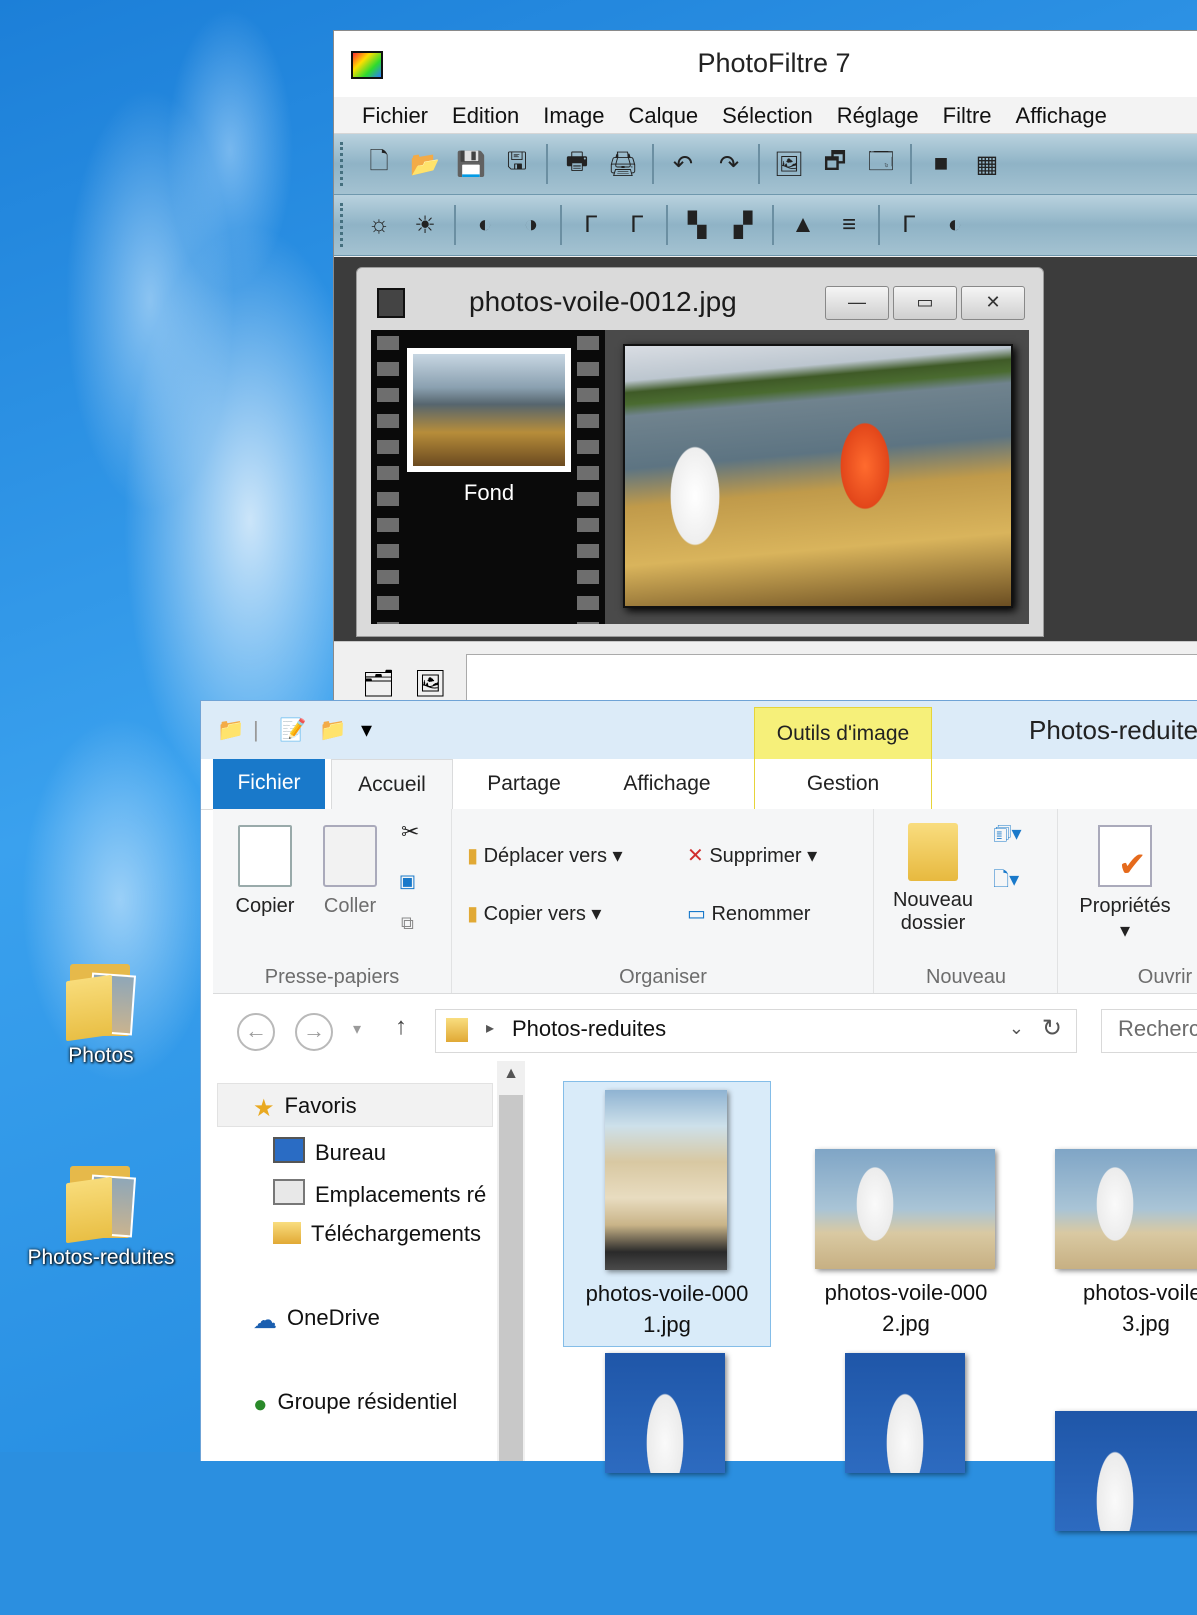  What do you see at coordinates (305, 1107) in the screenshot?
I see `nav-item-favorites: ★ Favoris` at bounding box center [305, 1107].